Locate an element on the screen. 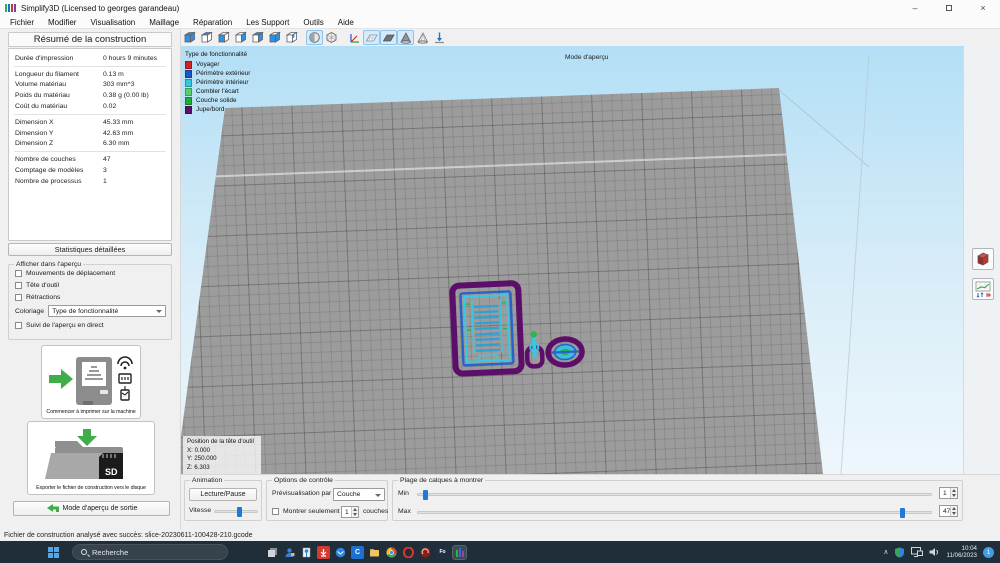 The image size is (1000, 563). system-tray: ∧ 10:04 11/06/2023 1 is located at coordinates (938, 552).